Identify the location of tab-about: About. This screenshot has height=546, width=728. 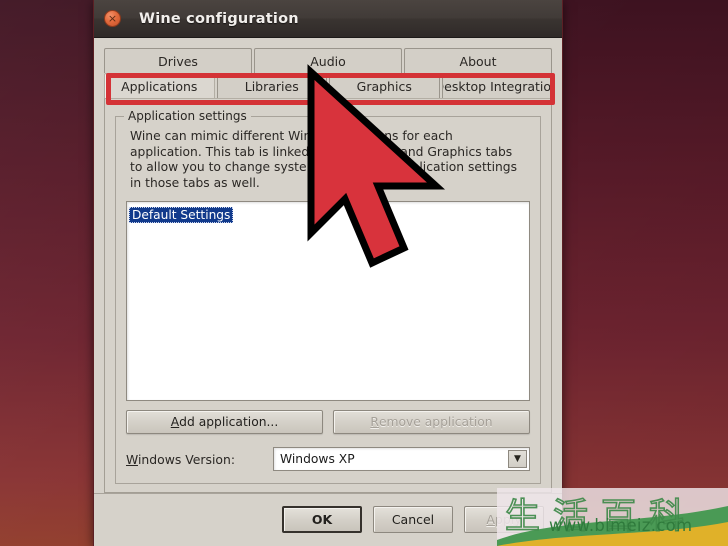
(478, 60).